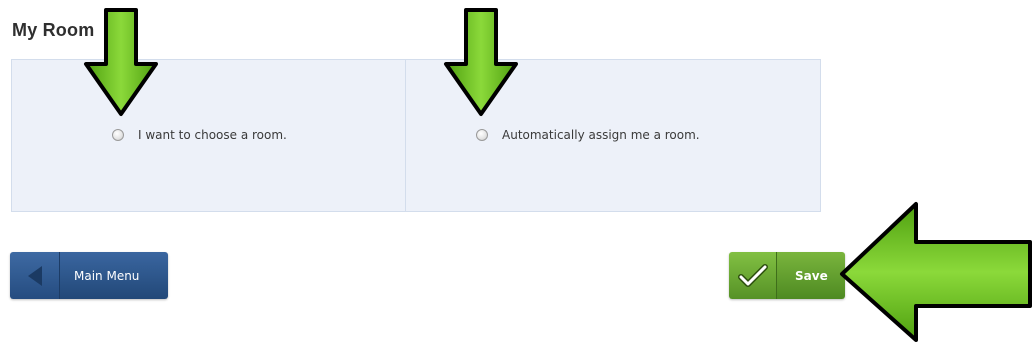 This screenshot has height=345, width=1035. I want to click on option-choose-room: I want to choose a room., so click(199, 135).